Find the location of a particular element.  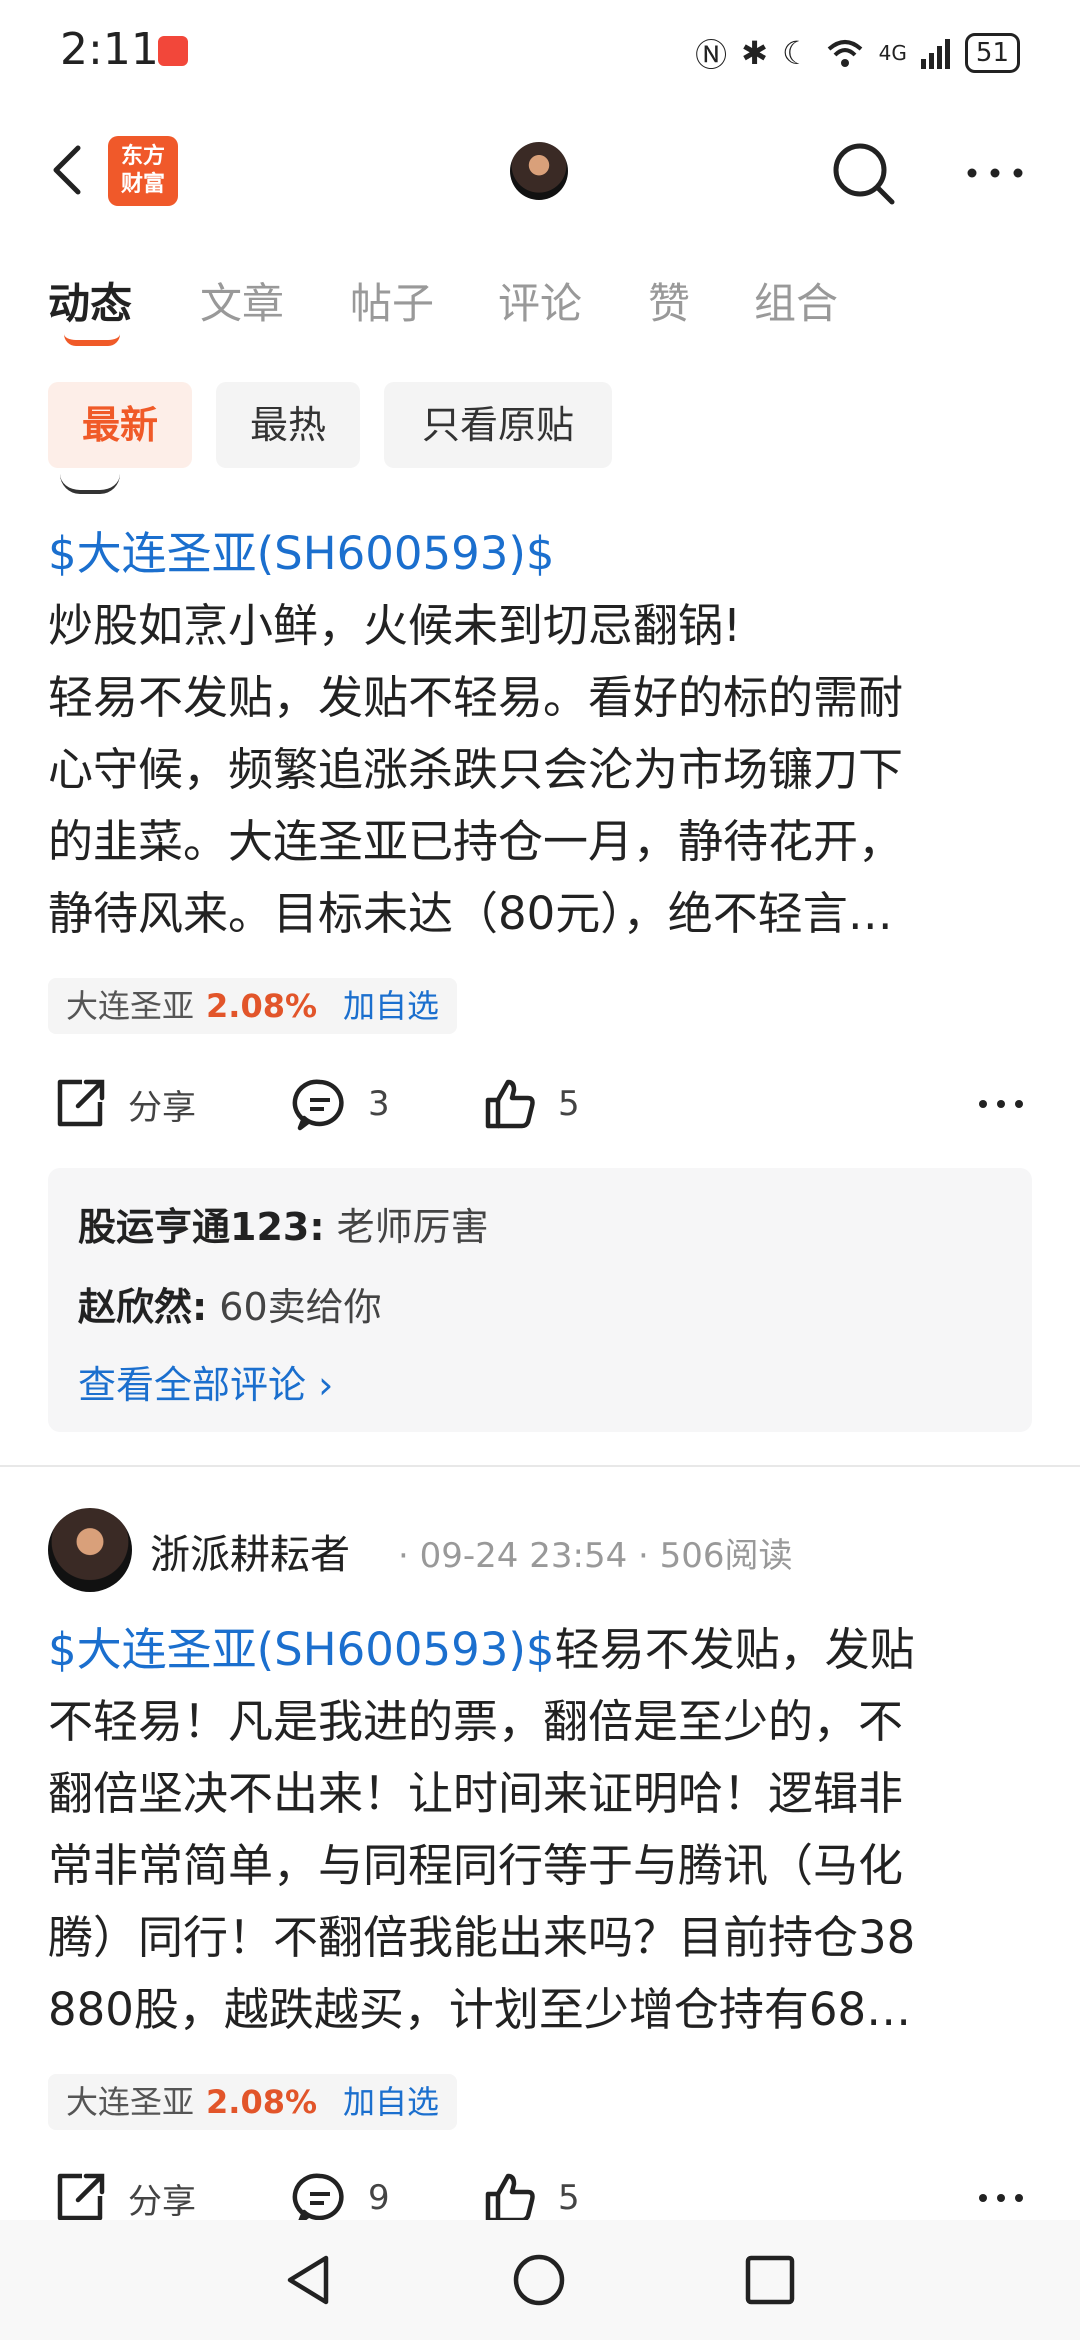

nav-back-icon is located at coordinates (310, 2280).